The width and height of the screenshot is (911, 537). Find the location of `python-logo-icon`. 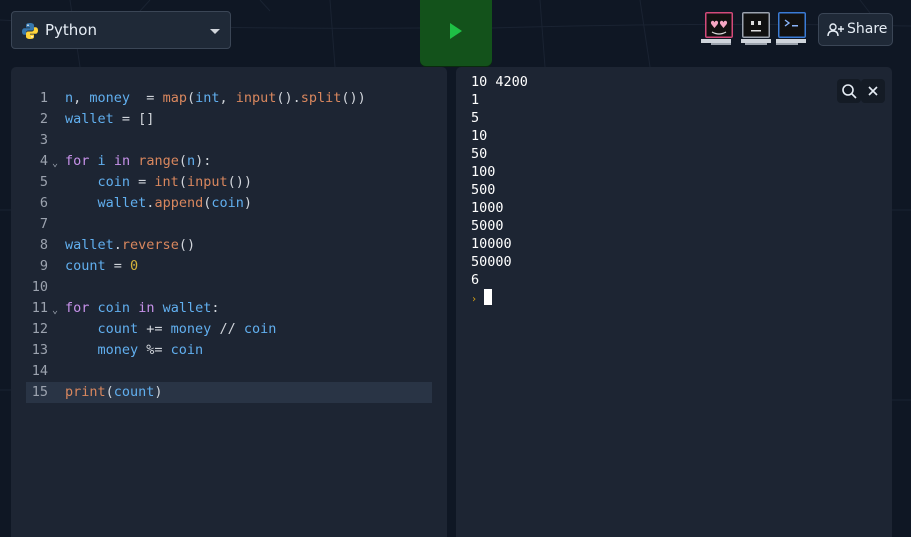

python-logo-icon is located at coordinates (30, 31).